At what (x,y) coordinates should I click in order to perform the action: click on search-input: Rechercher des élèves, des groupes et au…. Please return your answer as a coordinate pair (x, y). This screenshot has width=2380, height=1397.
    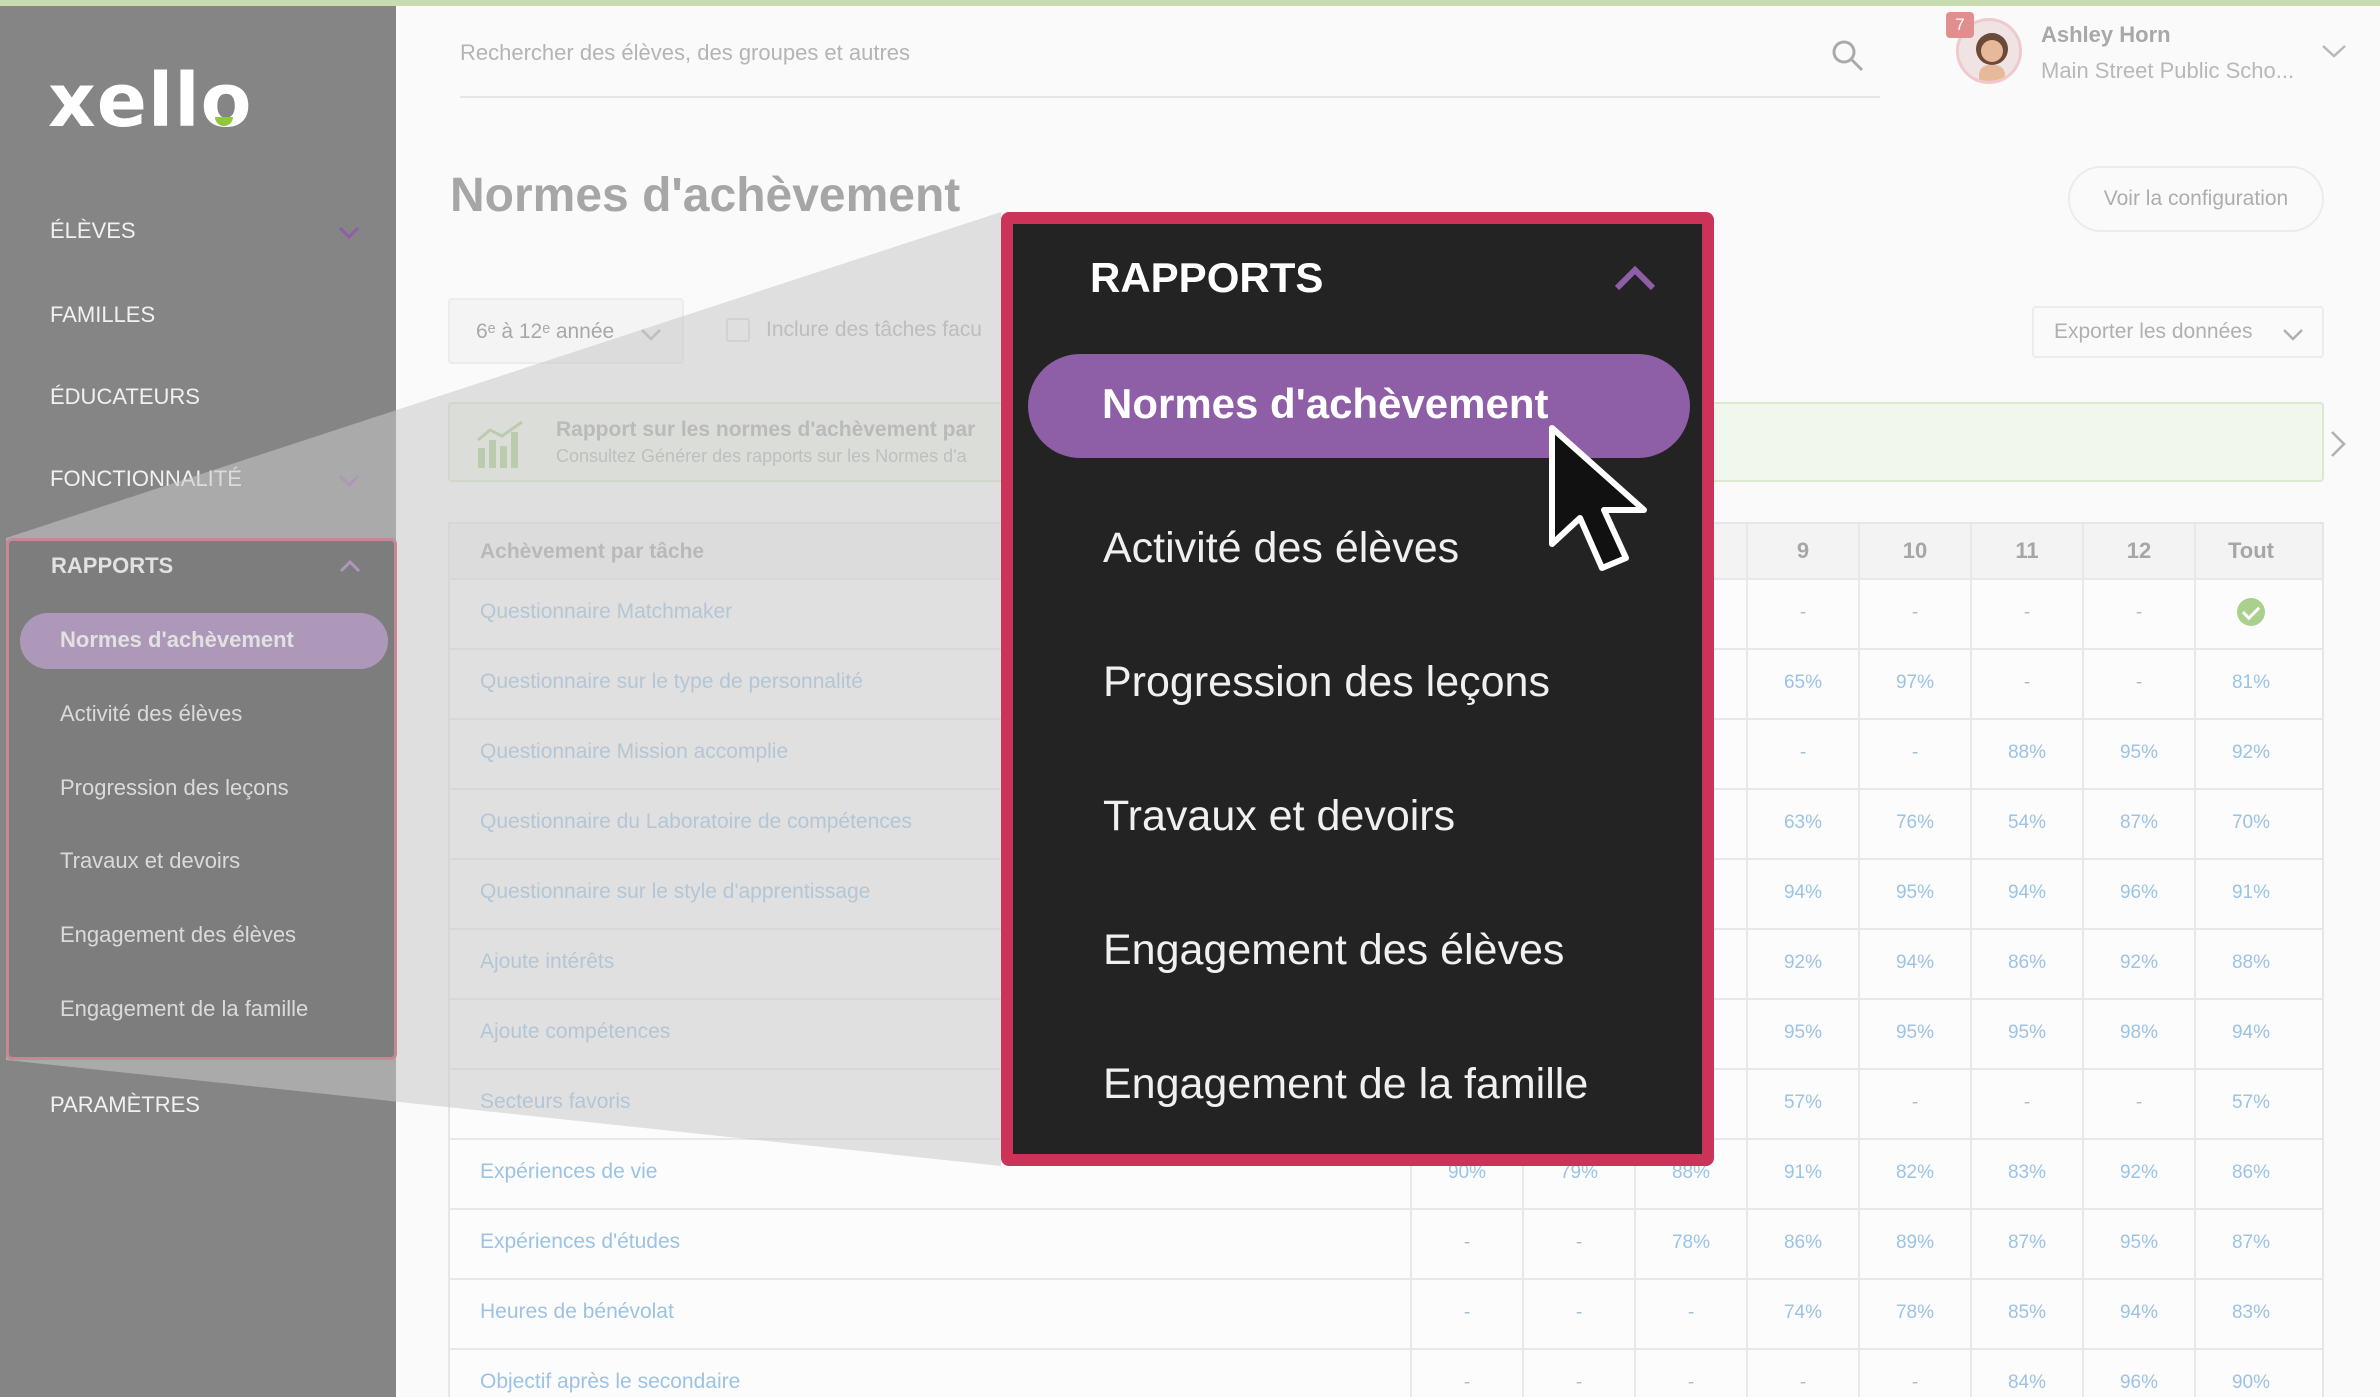
    Looking at the image, I should click on (685, 53).